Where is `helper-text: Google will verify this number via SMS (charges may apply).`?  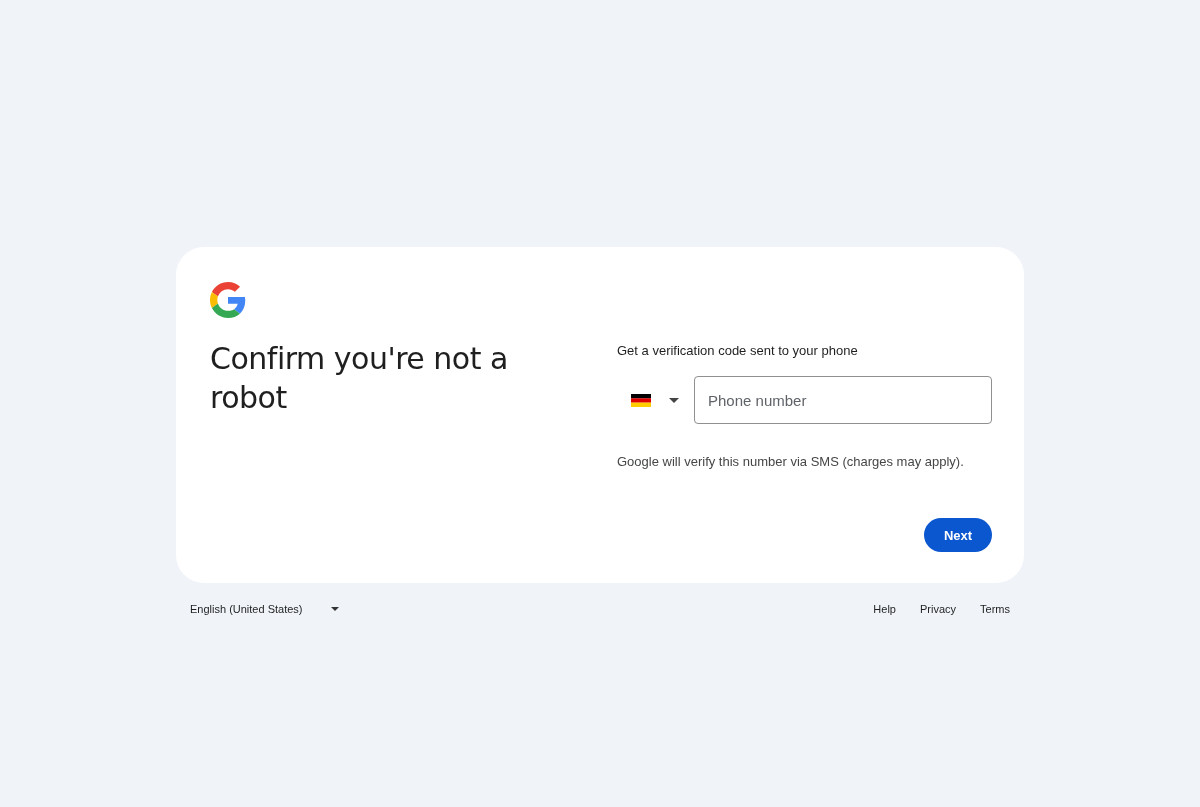 helper-text: Google will verify this number via SMS (charges may apply). is located at coordinates (791, 462).